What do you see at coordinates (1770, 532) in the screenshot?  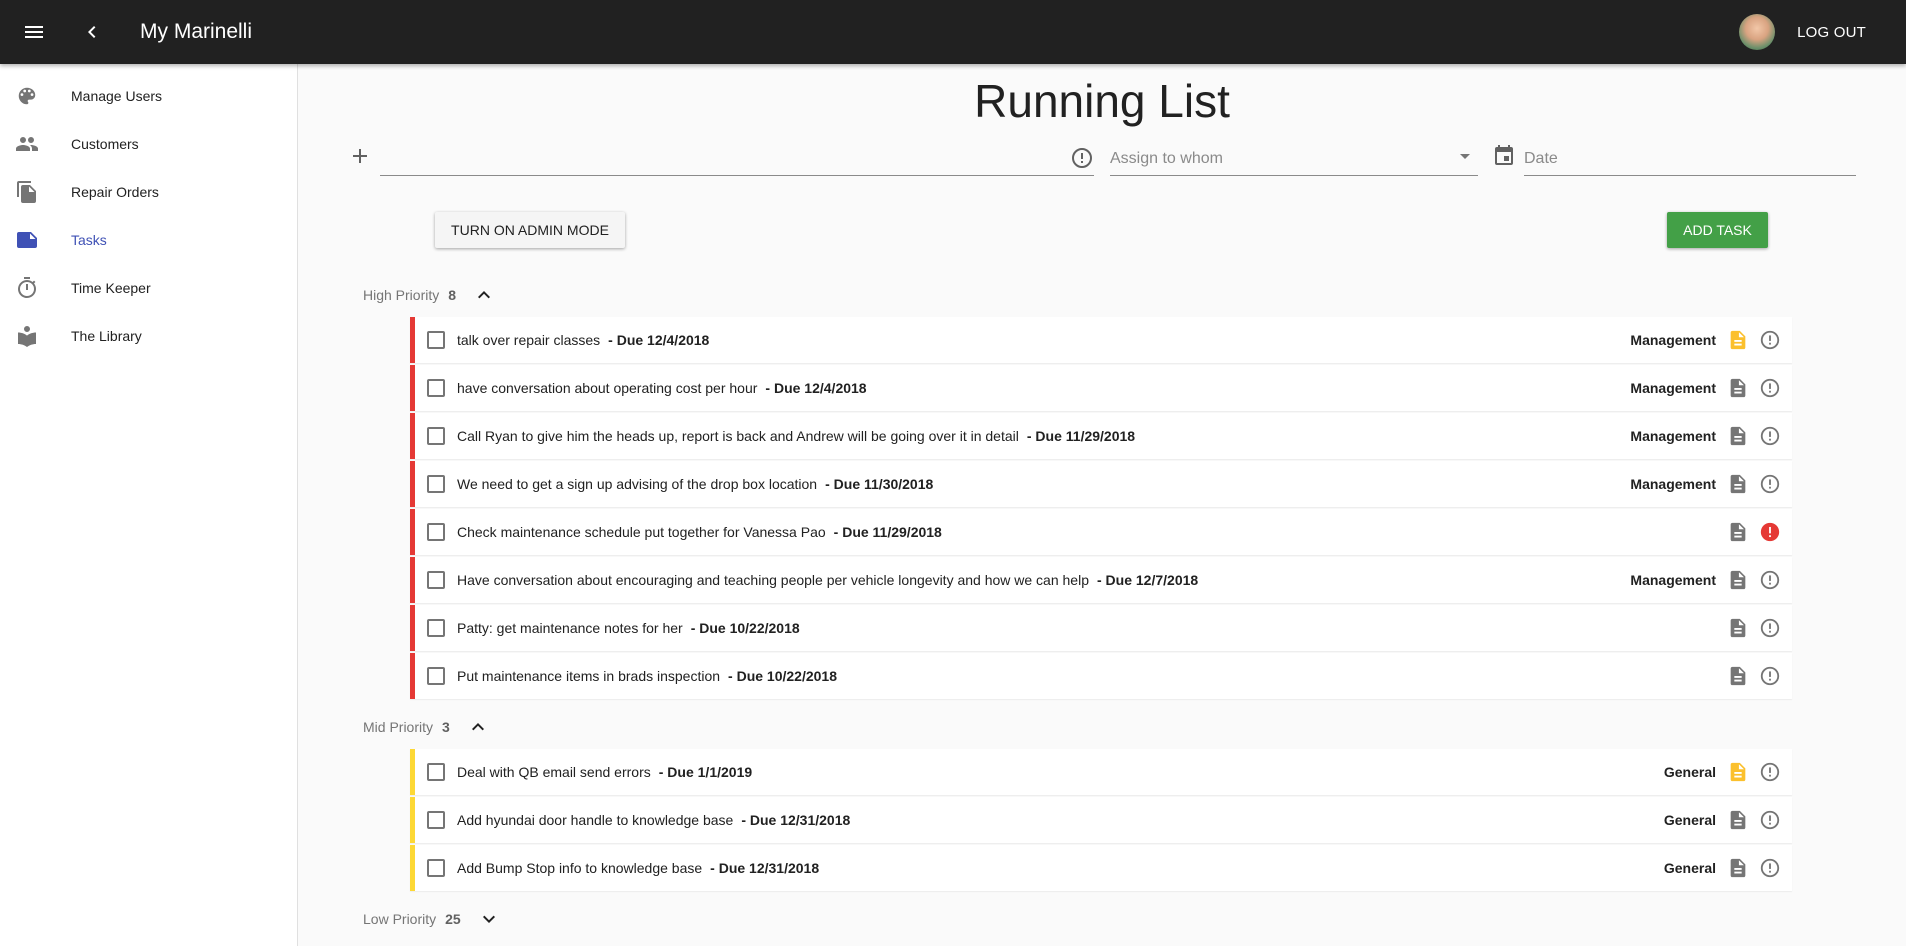 I see `urgent-alert-icon` at bounding box center [1770, 532].